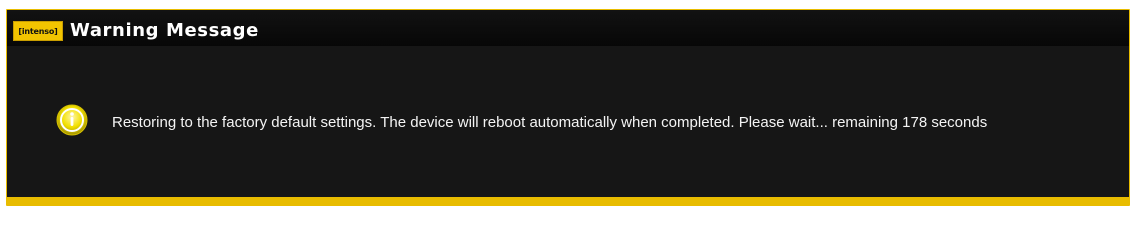 The width and height of the screenshot is (1134, 240). I want to click on dialog-title: Warning Message, so click(164, 30).